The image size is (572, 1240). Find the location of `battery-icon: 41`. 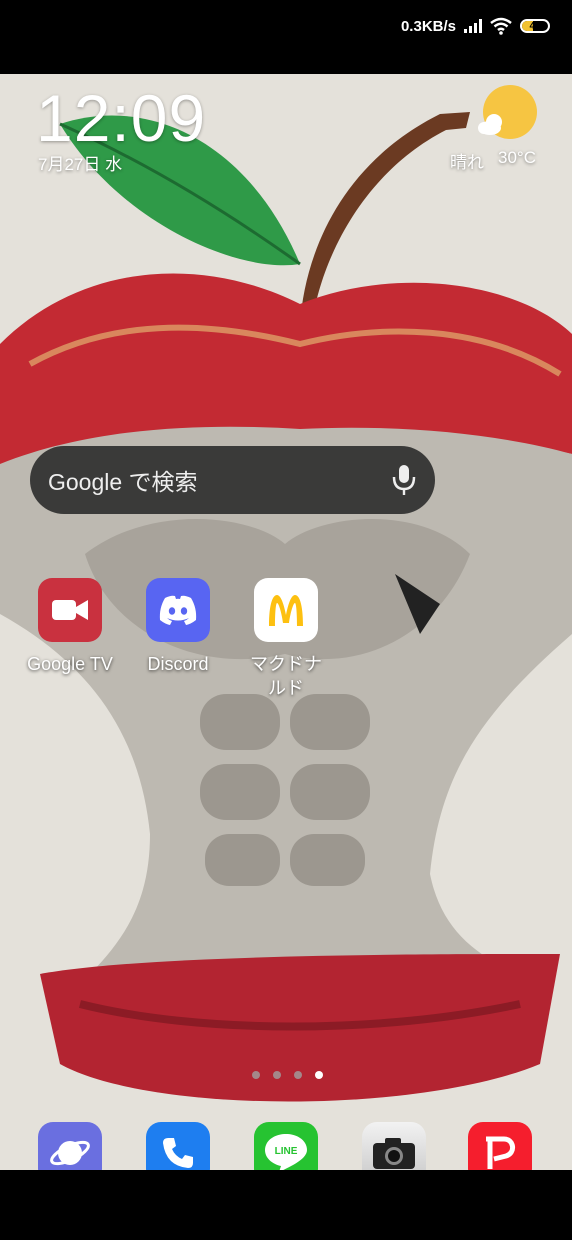

battery-icon: 41 is located at coordinates (535, 26).